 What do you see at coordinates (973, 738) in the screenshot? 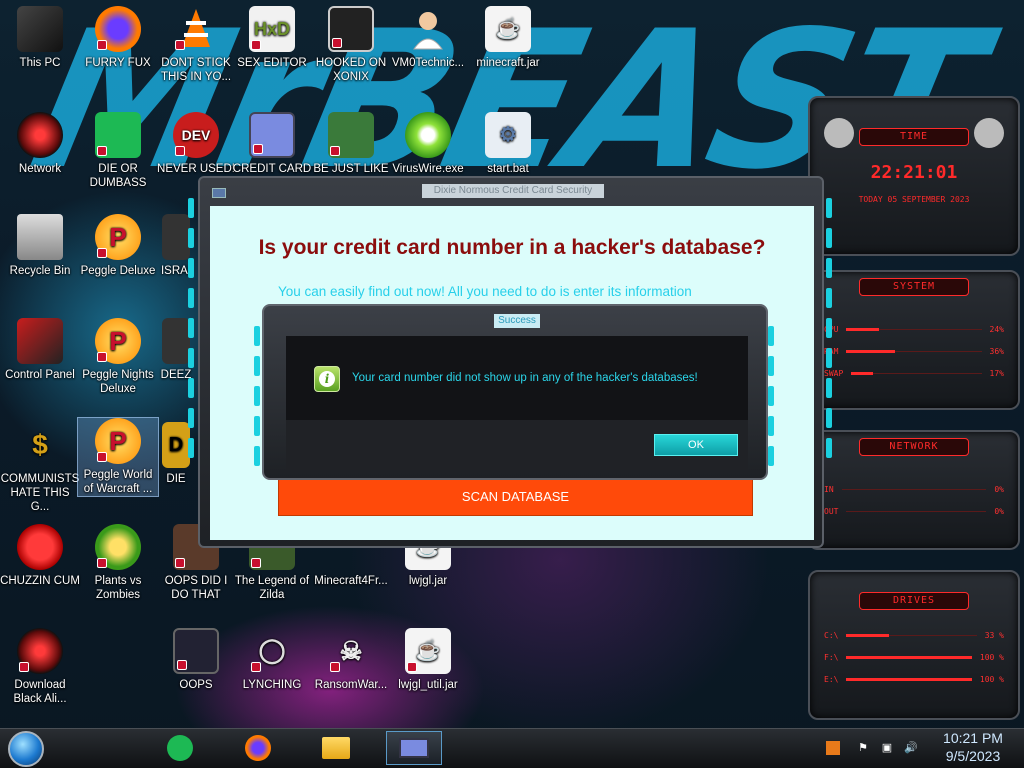
I see `taskbar-time: 10:21 PM` at bounding box center [973, 738].